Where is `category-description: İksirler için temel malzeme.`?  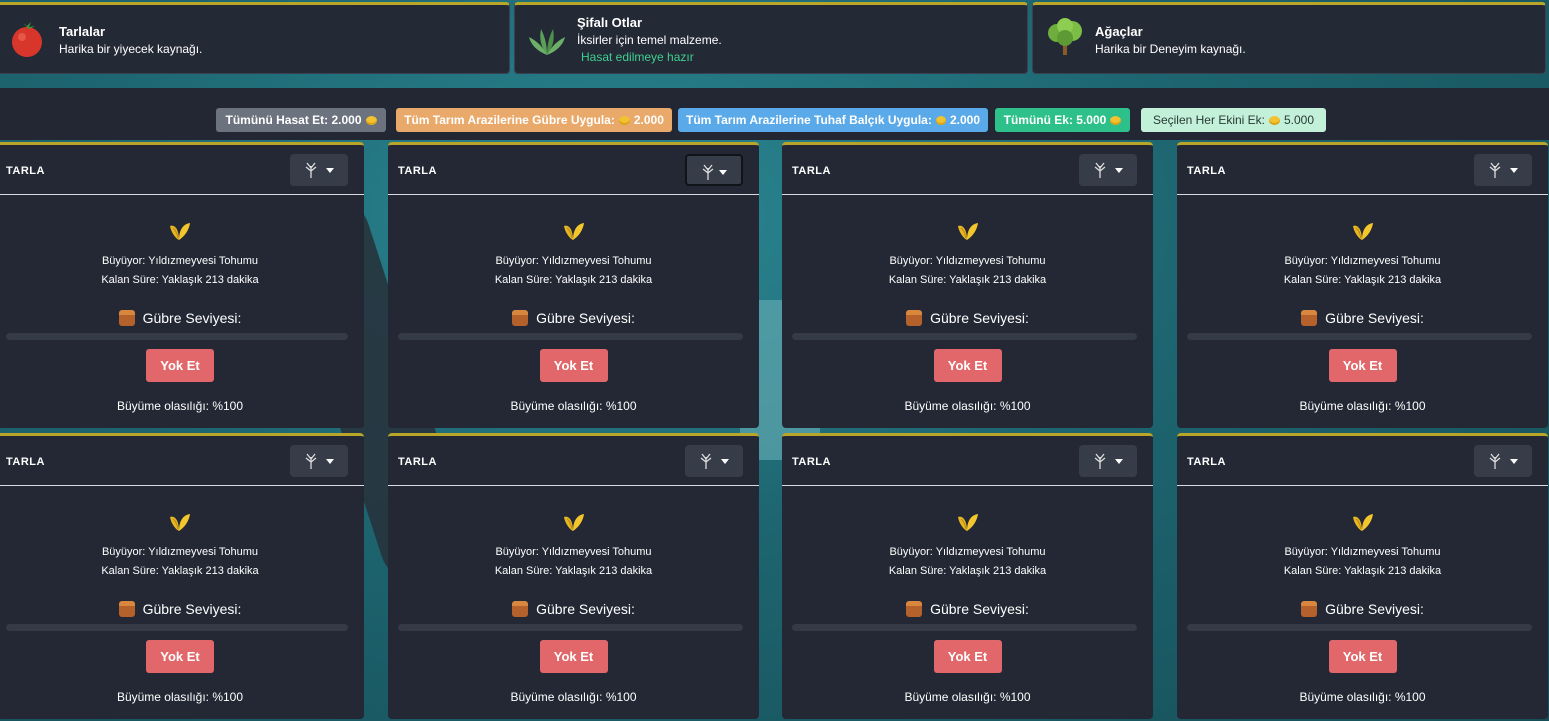
category-description: İksirler için temel malzeme. is located at coordinates (649, 40).